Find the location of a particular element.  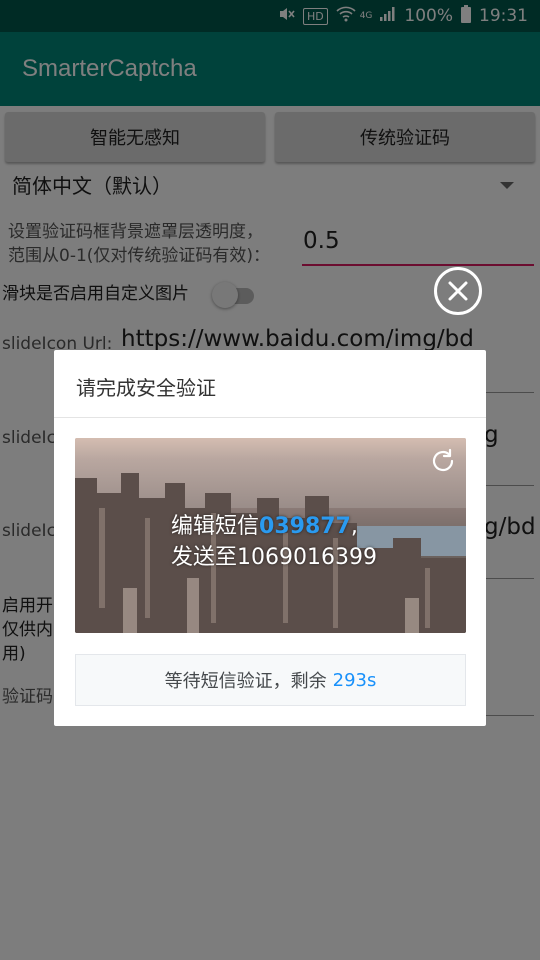

captcha-image: 编辑短信039877, 发送至1069016399 is located at coordinates (270, 535).